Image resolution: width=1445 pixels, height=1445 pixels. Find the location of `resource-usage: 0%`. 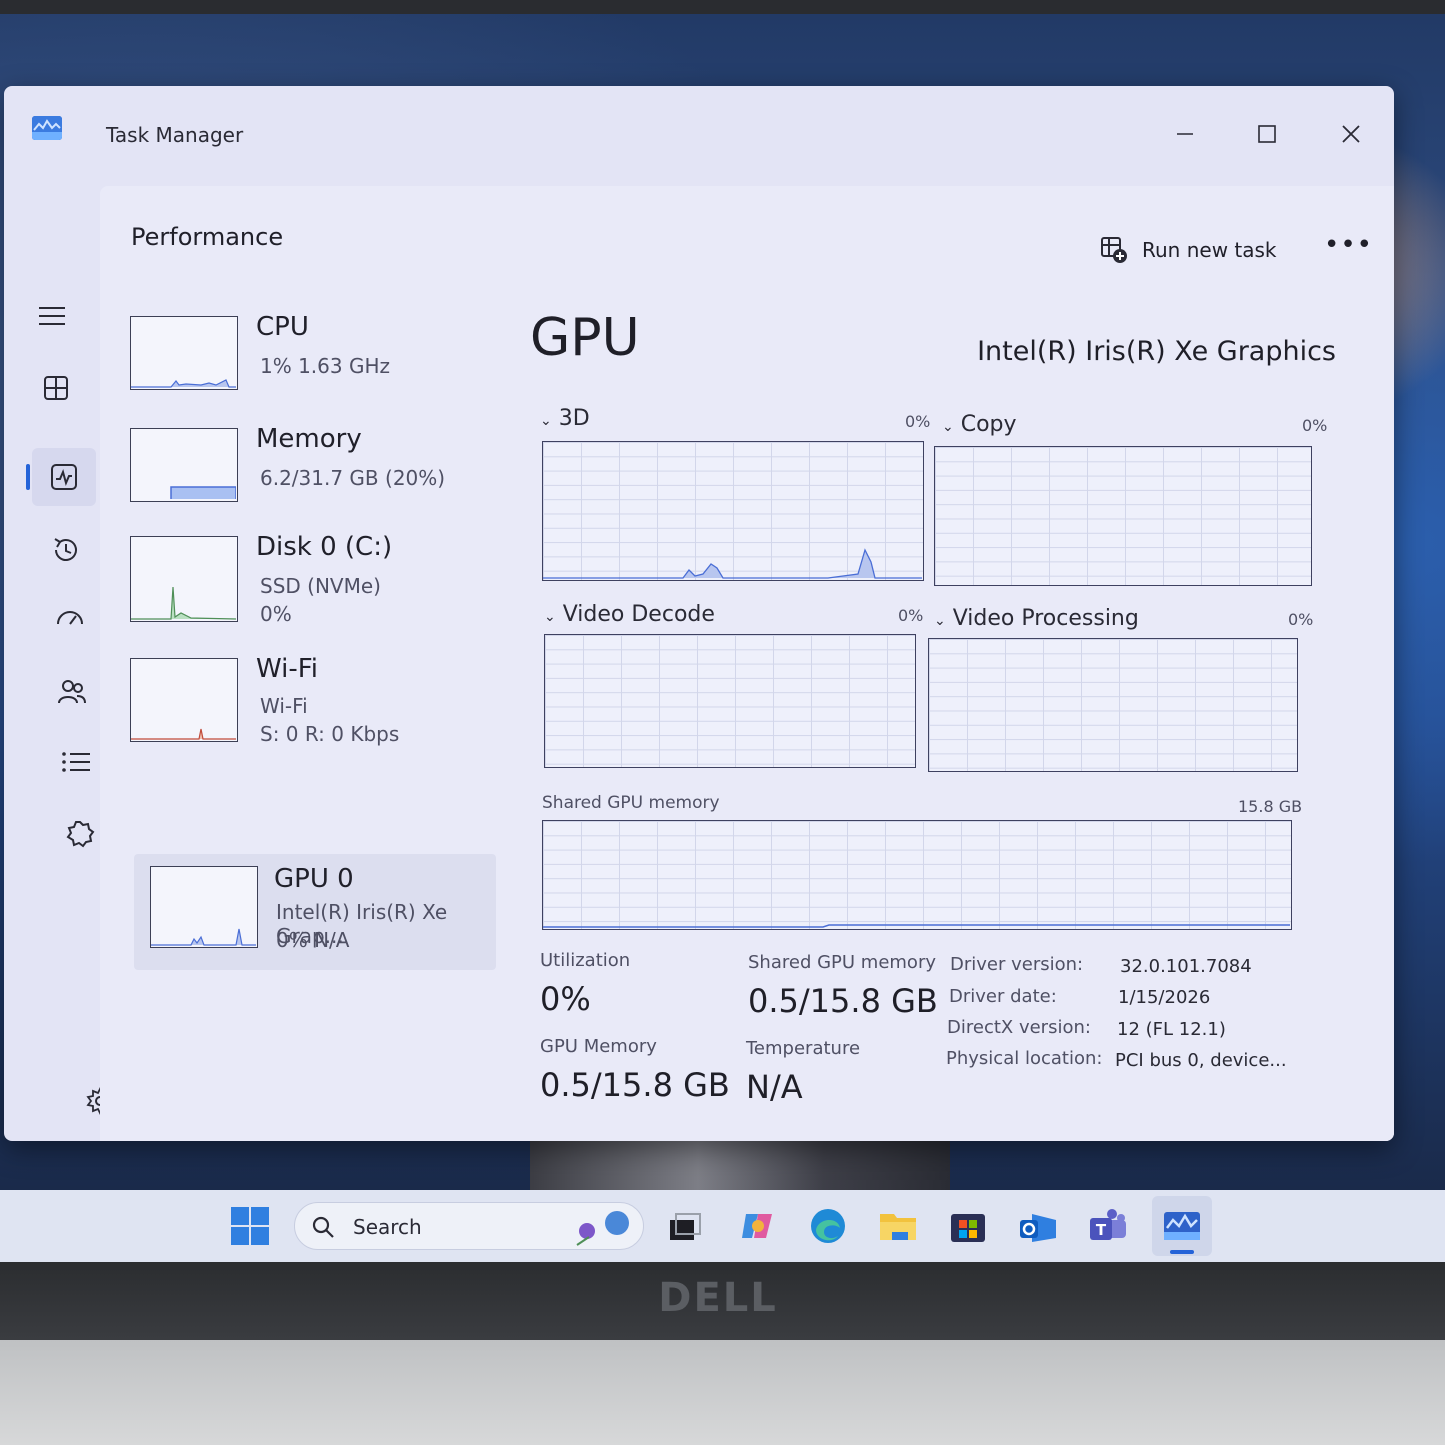

resource-usage: 0% is located at coordinates (276, 614).